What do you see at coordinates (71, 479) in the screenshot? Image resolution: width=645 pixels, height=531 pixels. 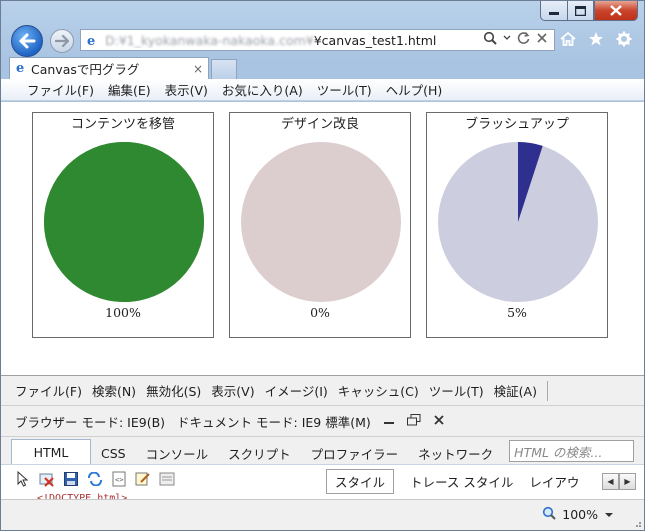 I see `save-icon` at bounding box center [71, 479].